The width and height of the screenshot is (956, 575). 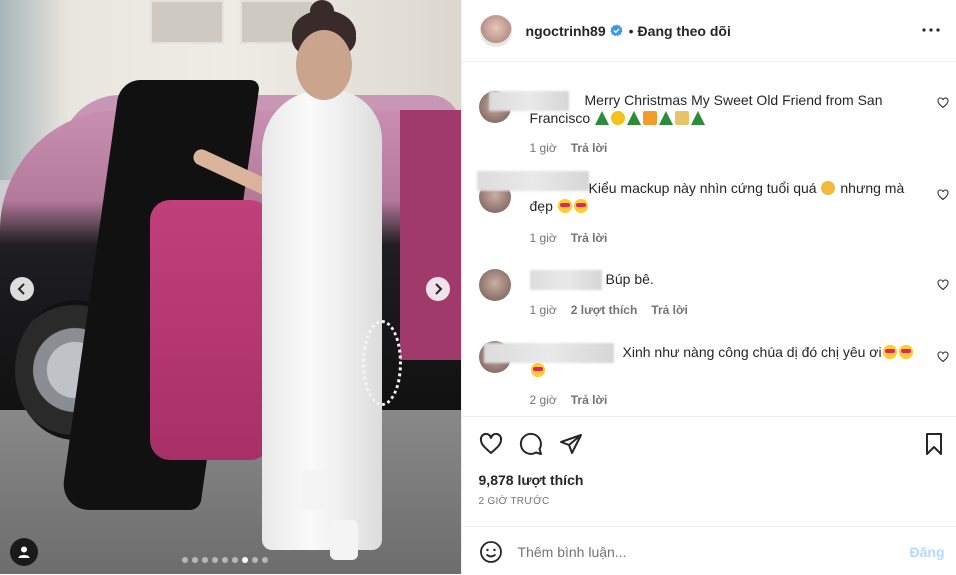 I want to click on more-horizontal-icon, so click(x=930, y=30).